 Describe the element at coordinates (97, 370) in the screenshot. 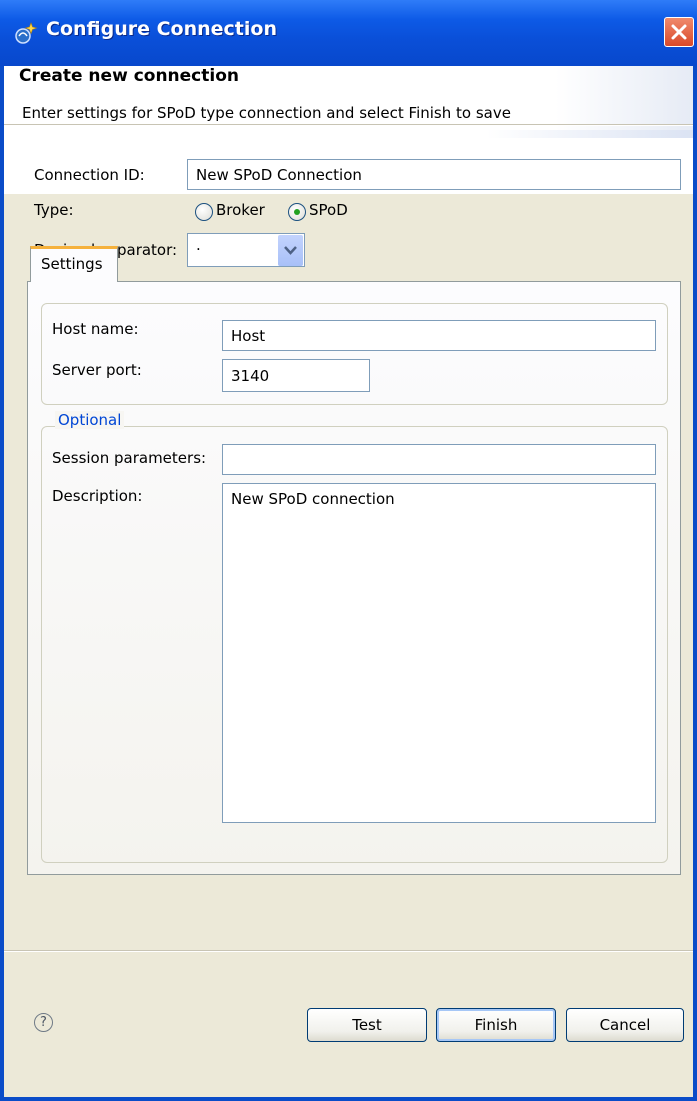

I see `server-port-label: Server port:` at that location.